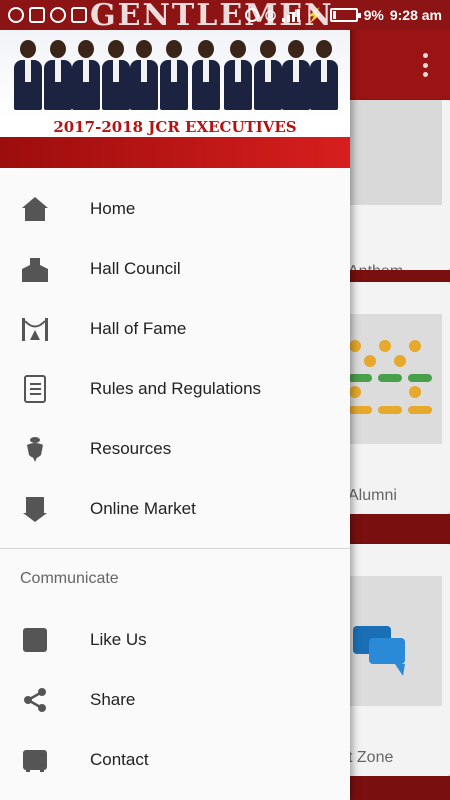 The image size is (450, 800). Describe the element at coordinates (371, 757) in the screenshot. I see `chat-zone-card-caption: t Zone` at that location.